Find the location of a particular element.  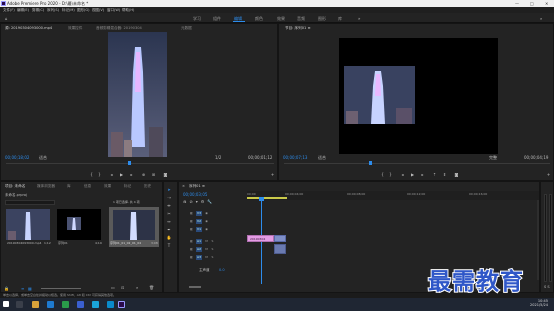

program-playhead is located at coordinates (370, 163).